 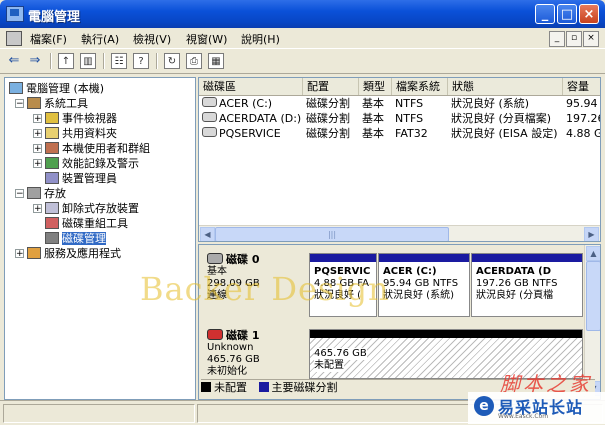 I want to click on minimize-button: _, so click(x=545, y=14).